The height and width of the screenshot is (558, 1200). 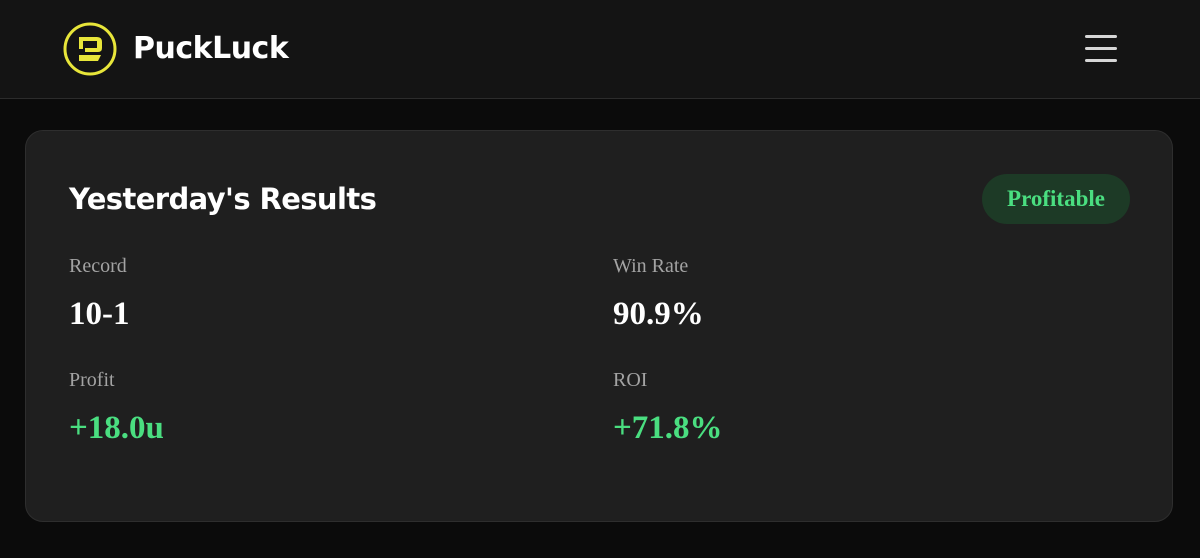 What do you see at coordinates (223, 199) in the screenshot?
I see `card-title: Yesterday's Results` at bounding box center [223, 199].